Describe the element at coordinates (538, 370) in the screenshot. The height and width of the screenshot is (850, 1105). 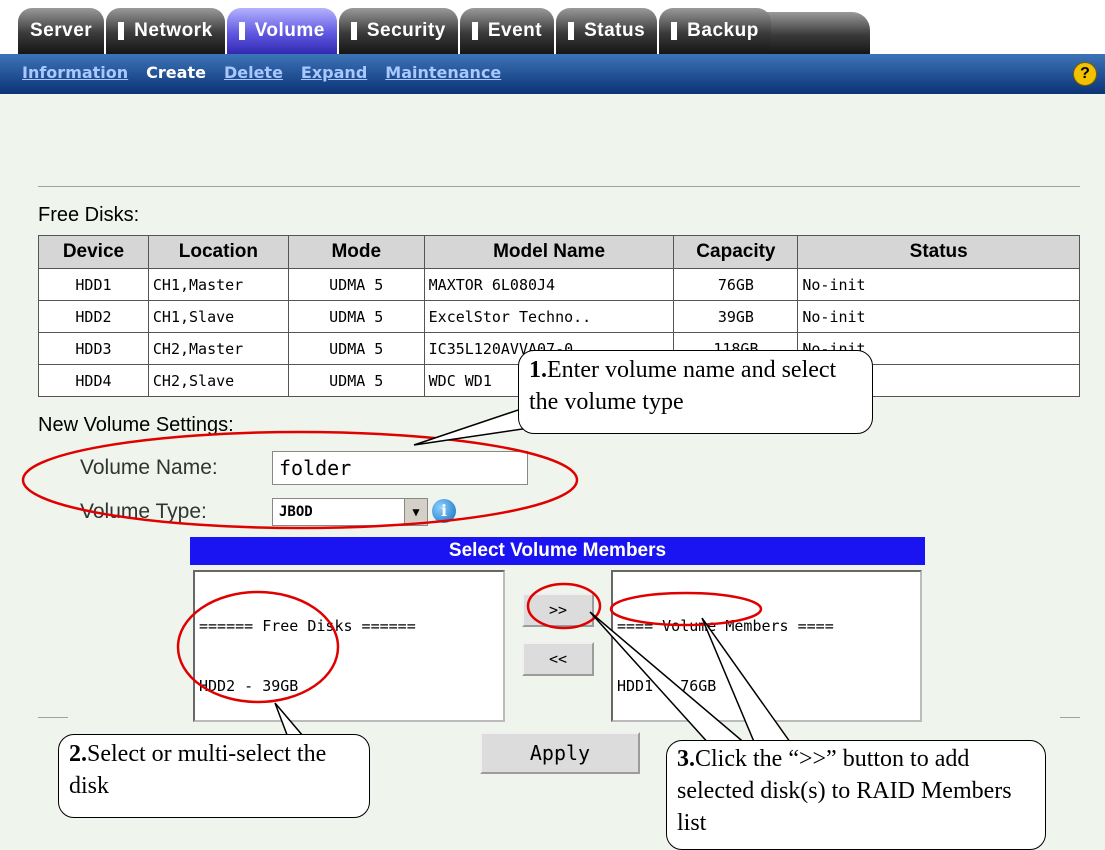
I see `callout-number: 1.` at that location.